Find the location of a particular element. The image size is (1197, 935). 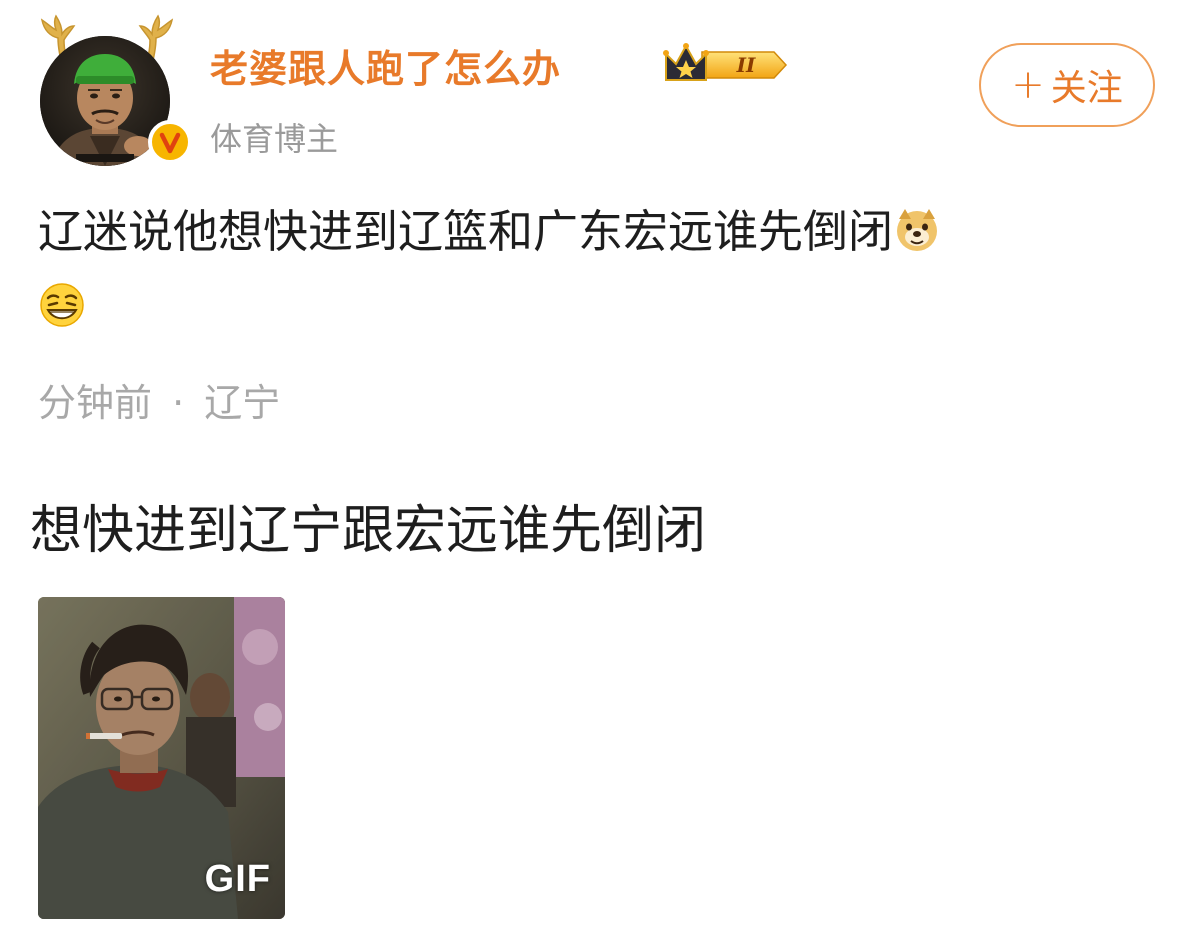

post-meta: 分钟前 · 辽宁 is located at coordinates (238, 399).